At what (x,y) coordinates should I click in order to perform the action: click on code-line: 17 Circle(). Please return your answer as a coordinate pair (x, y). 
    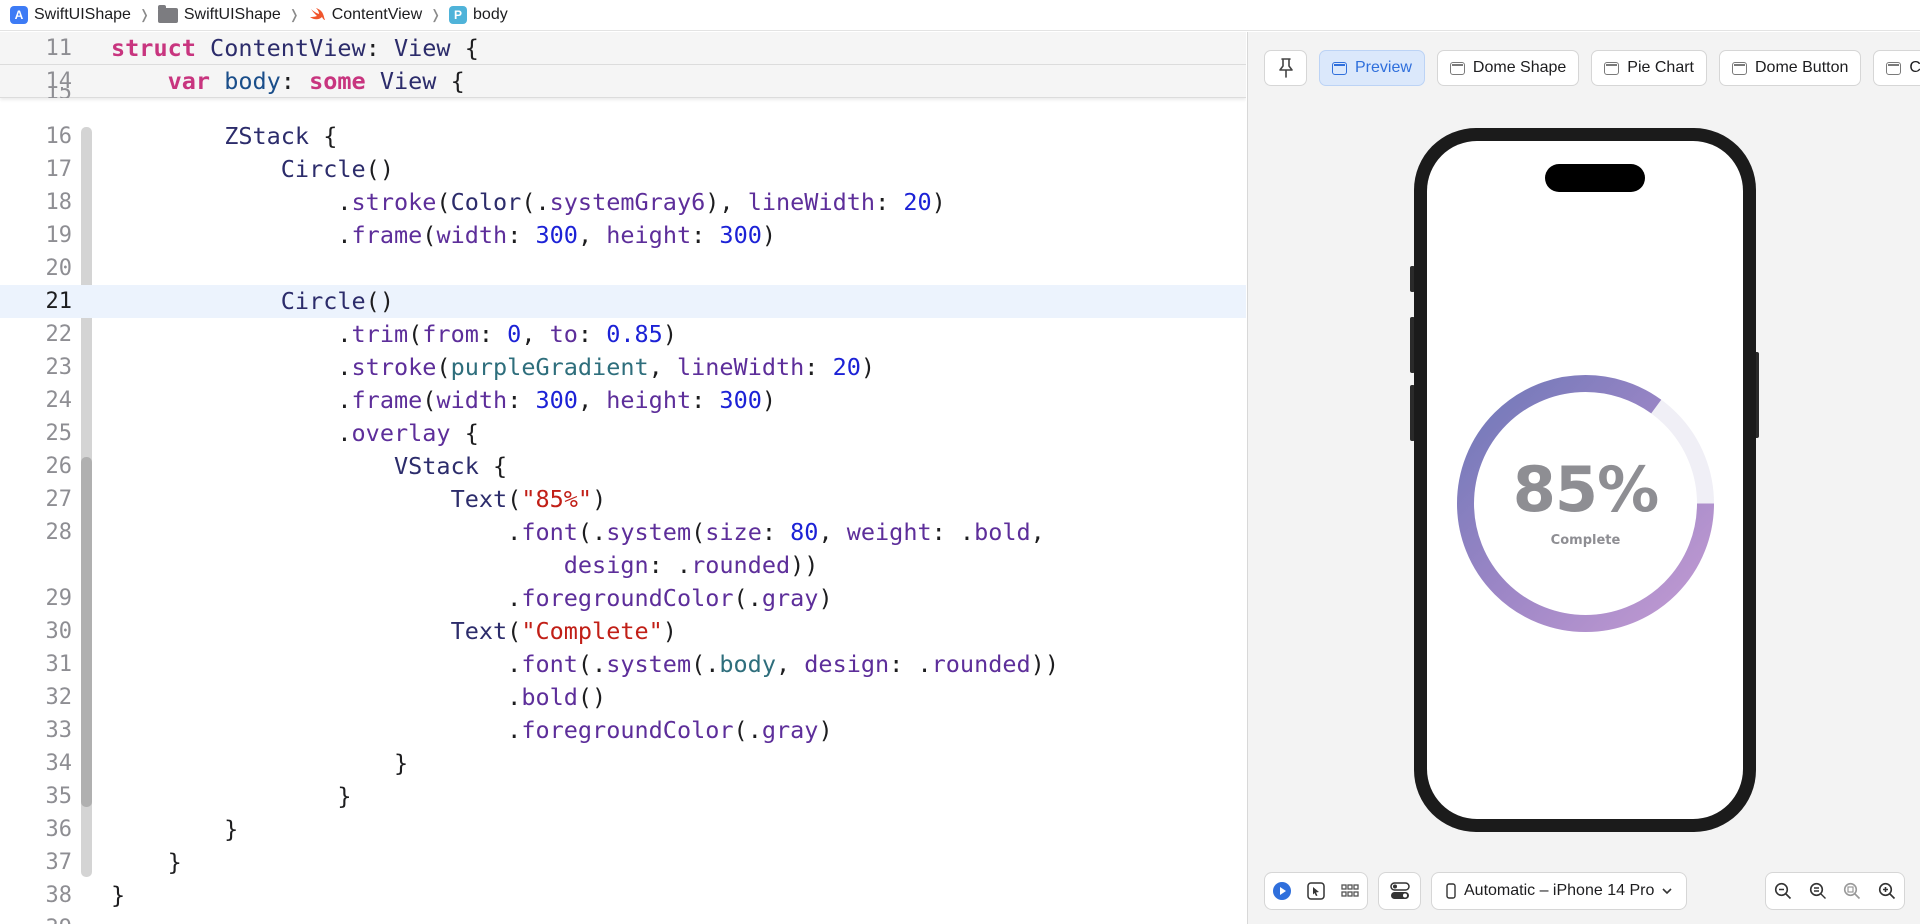
    Looking at the image, I should click on (623, 169).